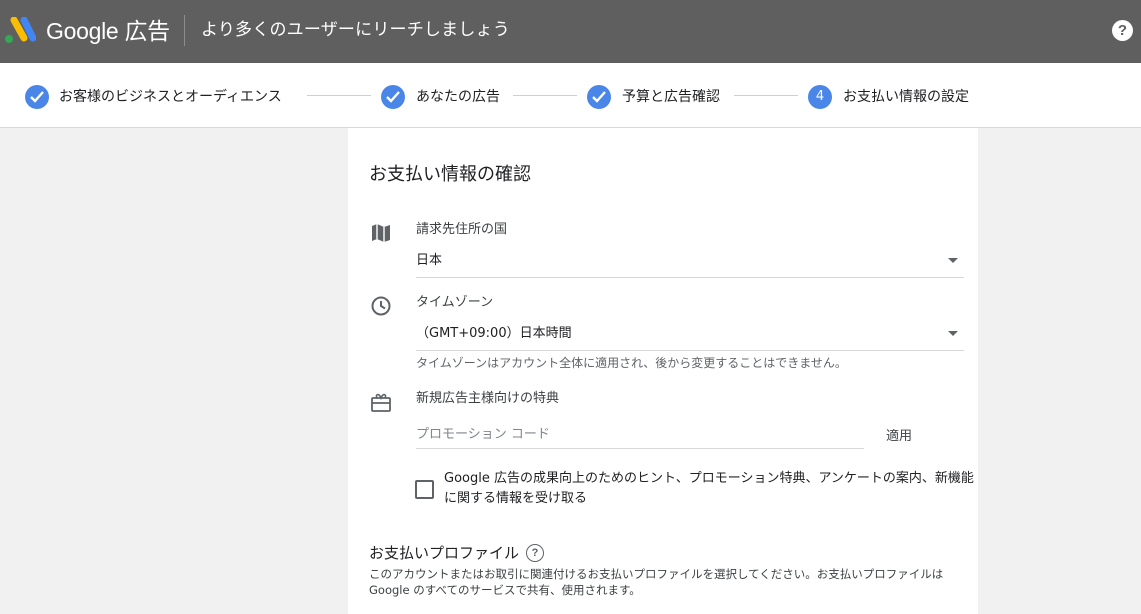 This screenshot has width=1141, height=614. Describe the element at coordinates (184, 30) in the screenshot. I see `header-divider` at that location.